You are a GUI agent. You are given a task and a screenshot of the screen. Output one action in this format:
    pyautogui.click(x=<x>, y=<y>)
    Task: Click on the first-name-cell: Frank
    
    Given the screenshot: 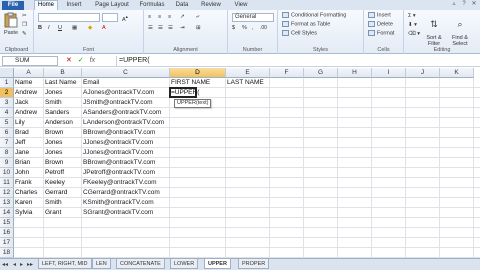 What is the action you would take?
    pyautogui.click(x=23, y=183)
    